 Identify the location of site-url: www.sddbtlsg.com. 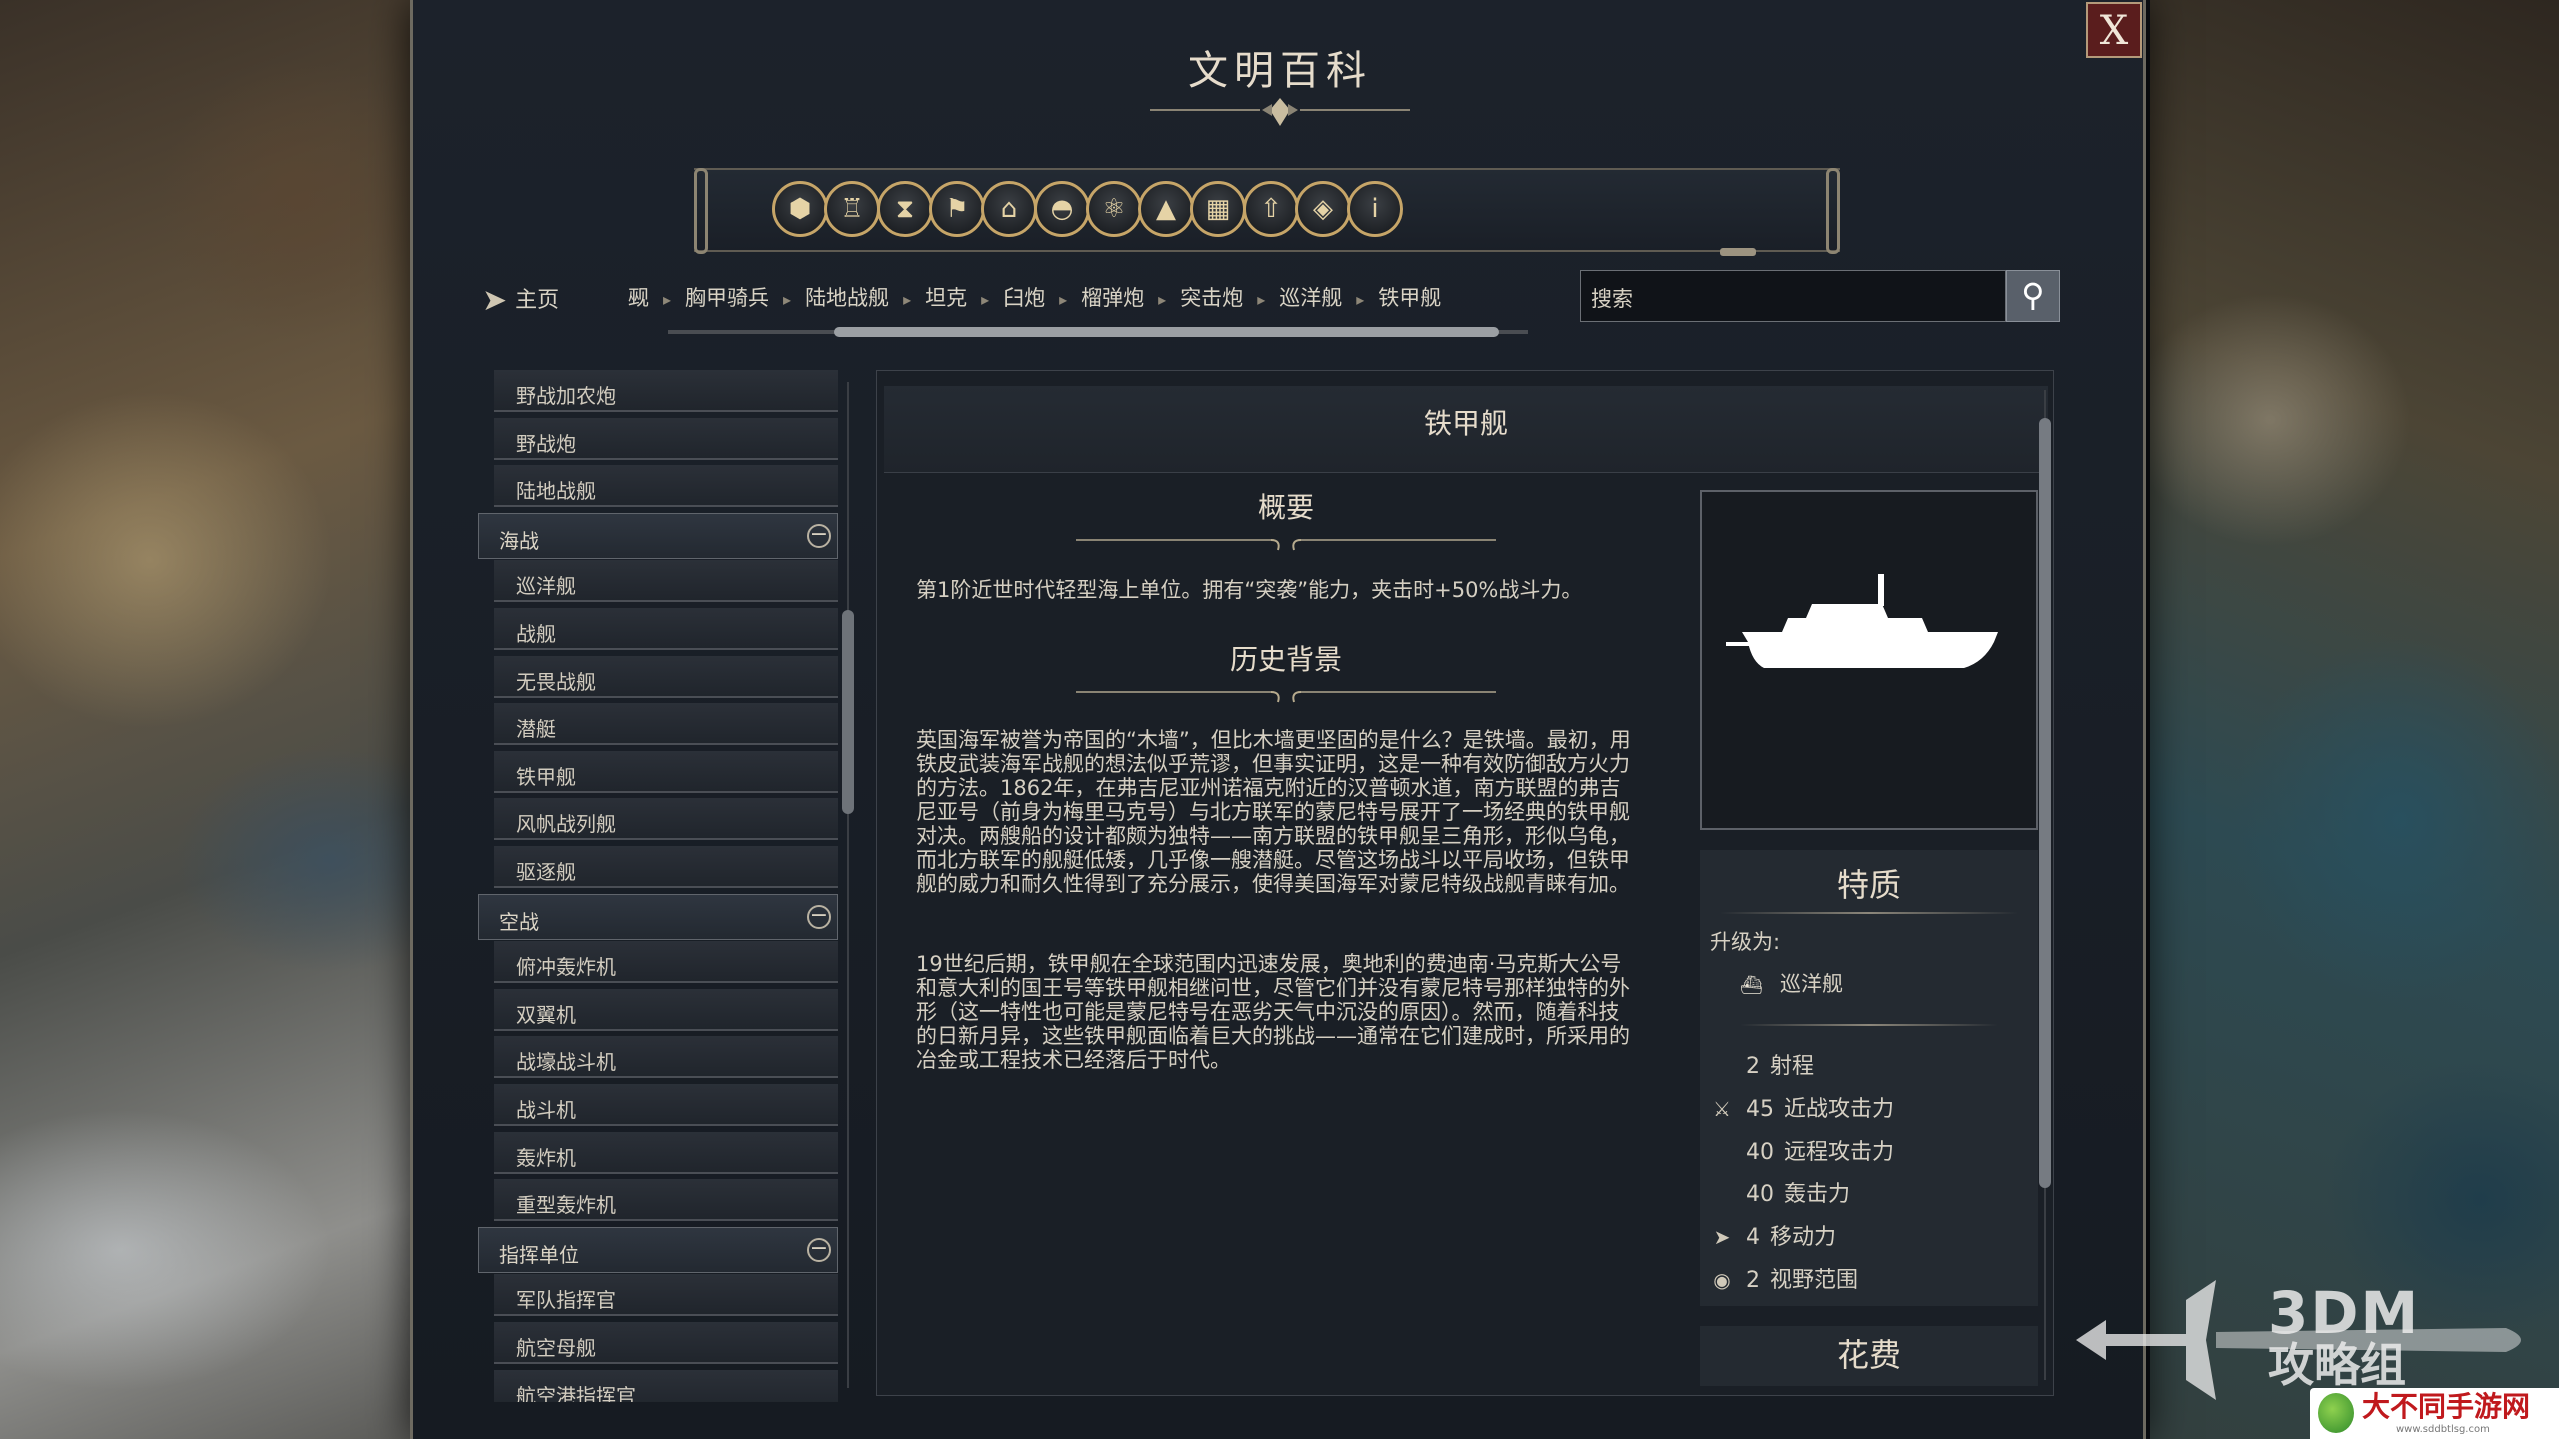
(2443, 1429).